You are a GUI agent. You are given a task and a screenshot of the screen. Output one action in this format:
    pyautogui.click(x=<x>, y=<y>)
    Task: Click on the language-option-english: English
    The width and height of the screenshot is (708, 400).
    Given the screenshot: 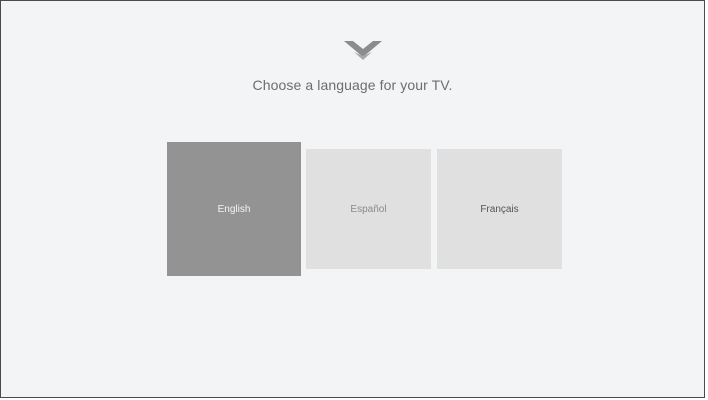 What is the action you would take?
    pyautogui.click(x=234, y=209)
    